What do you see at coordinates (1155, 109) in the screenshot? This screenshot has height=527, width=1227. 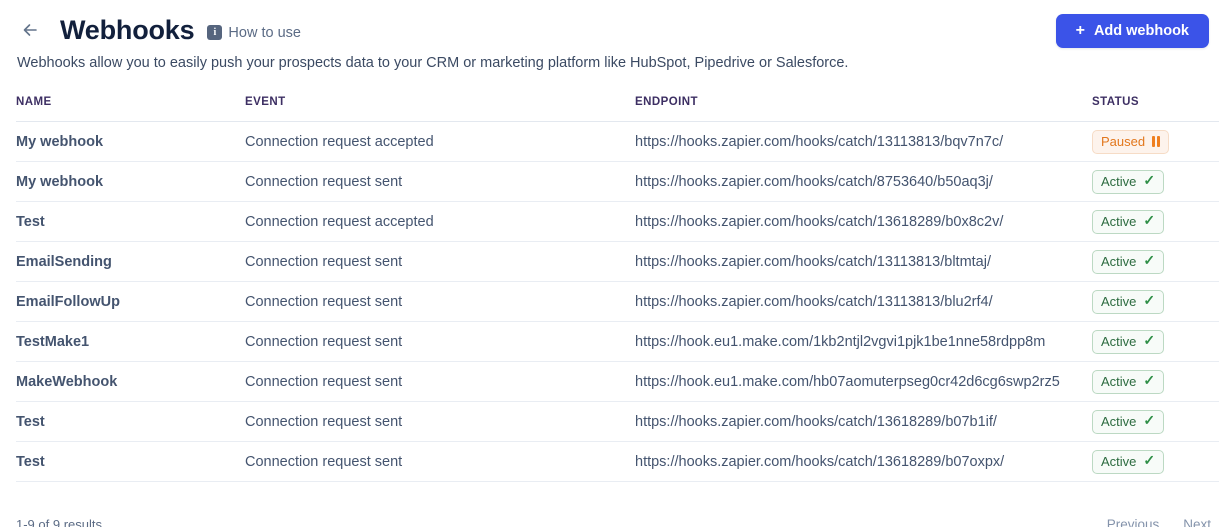 I see `column-header-status: STATUS` at bounding box center [1155, 109].